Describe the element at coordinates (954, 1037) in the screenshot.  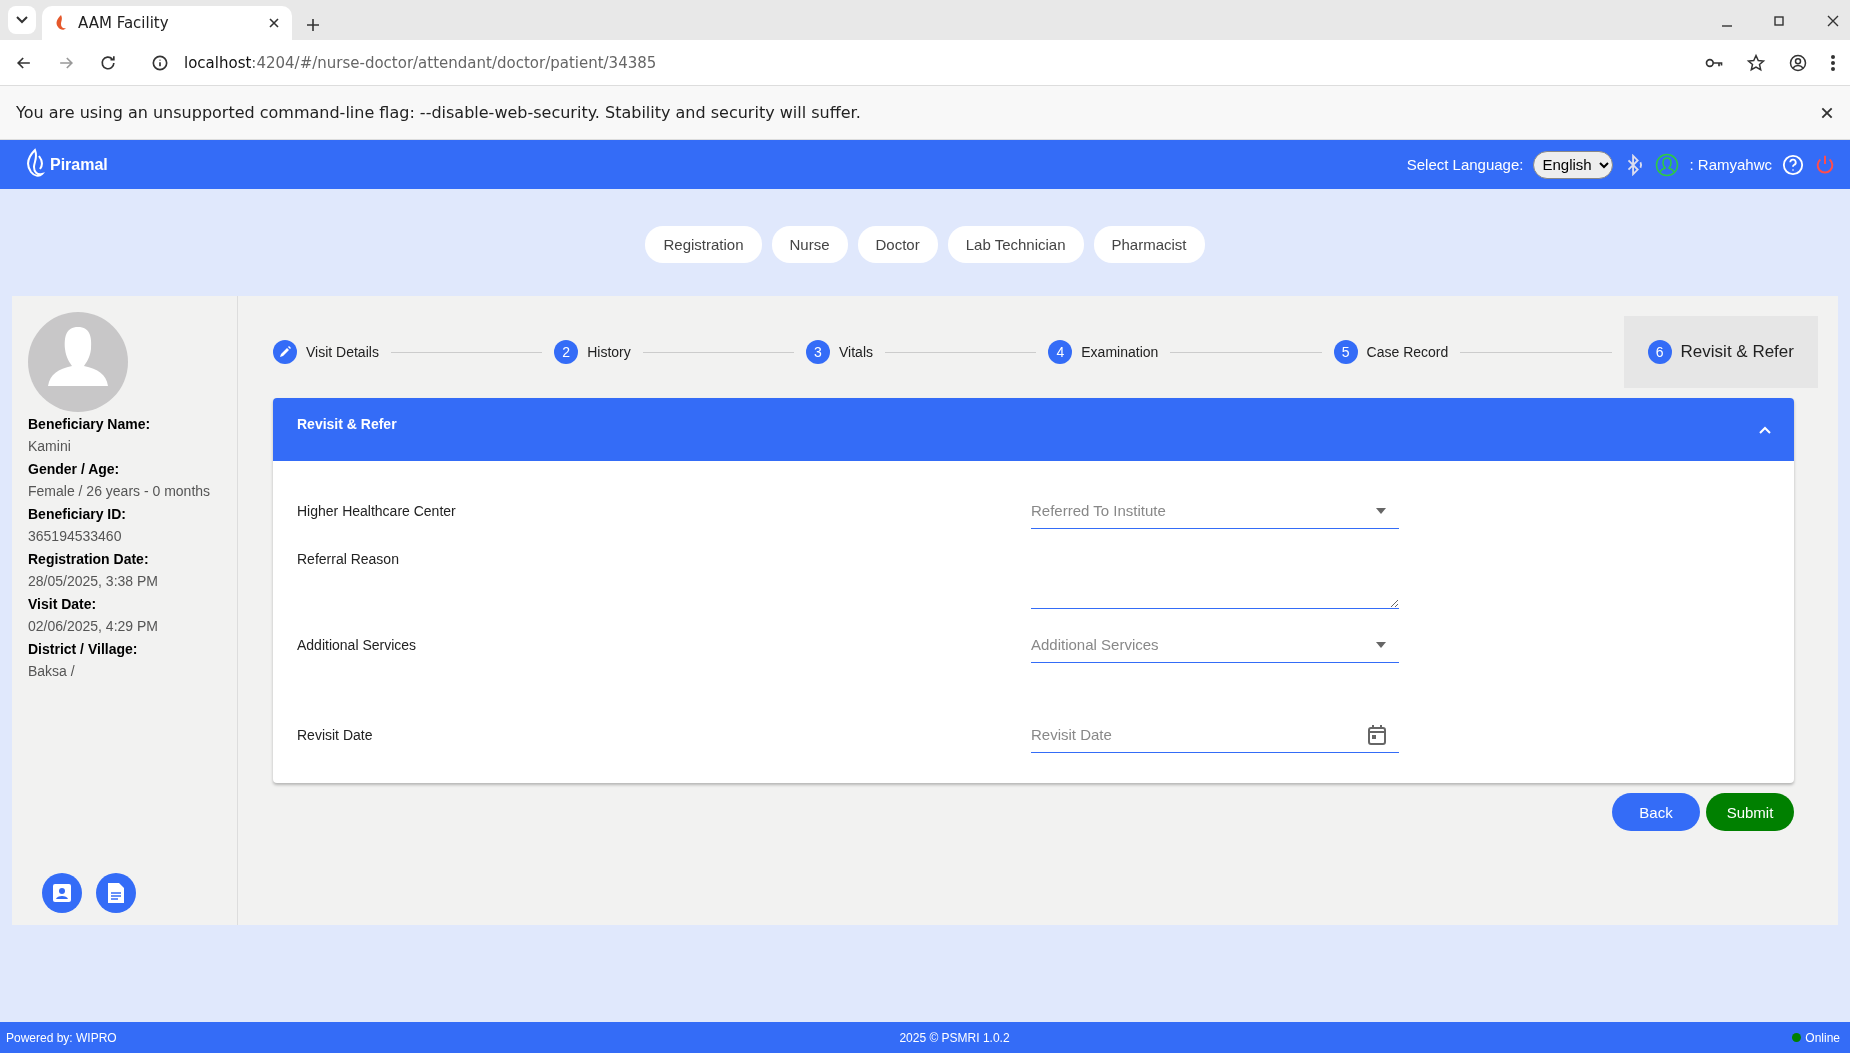
I see `copyright-text: 2025 © PSMRI 1.0.2` at that location.